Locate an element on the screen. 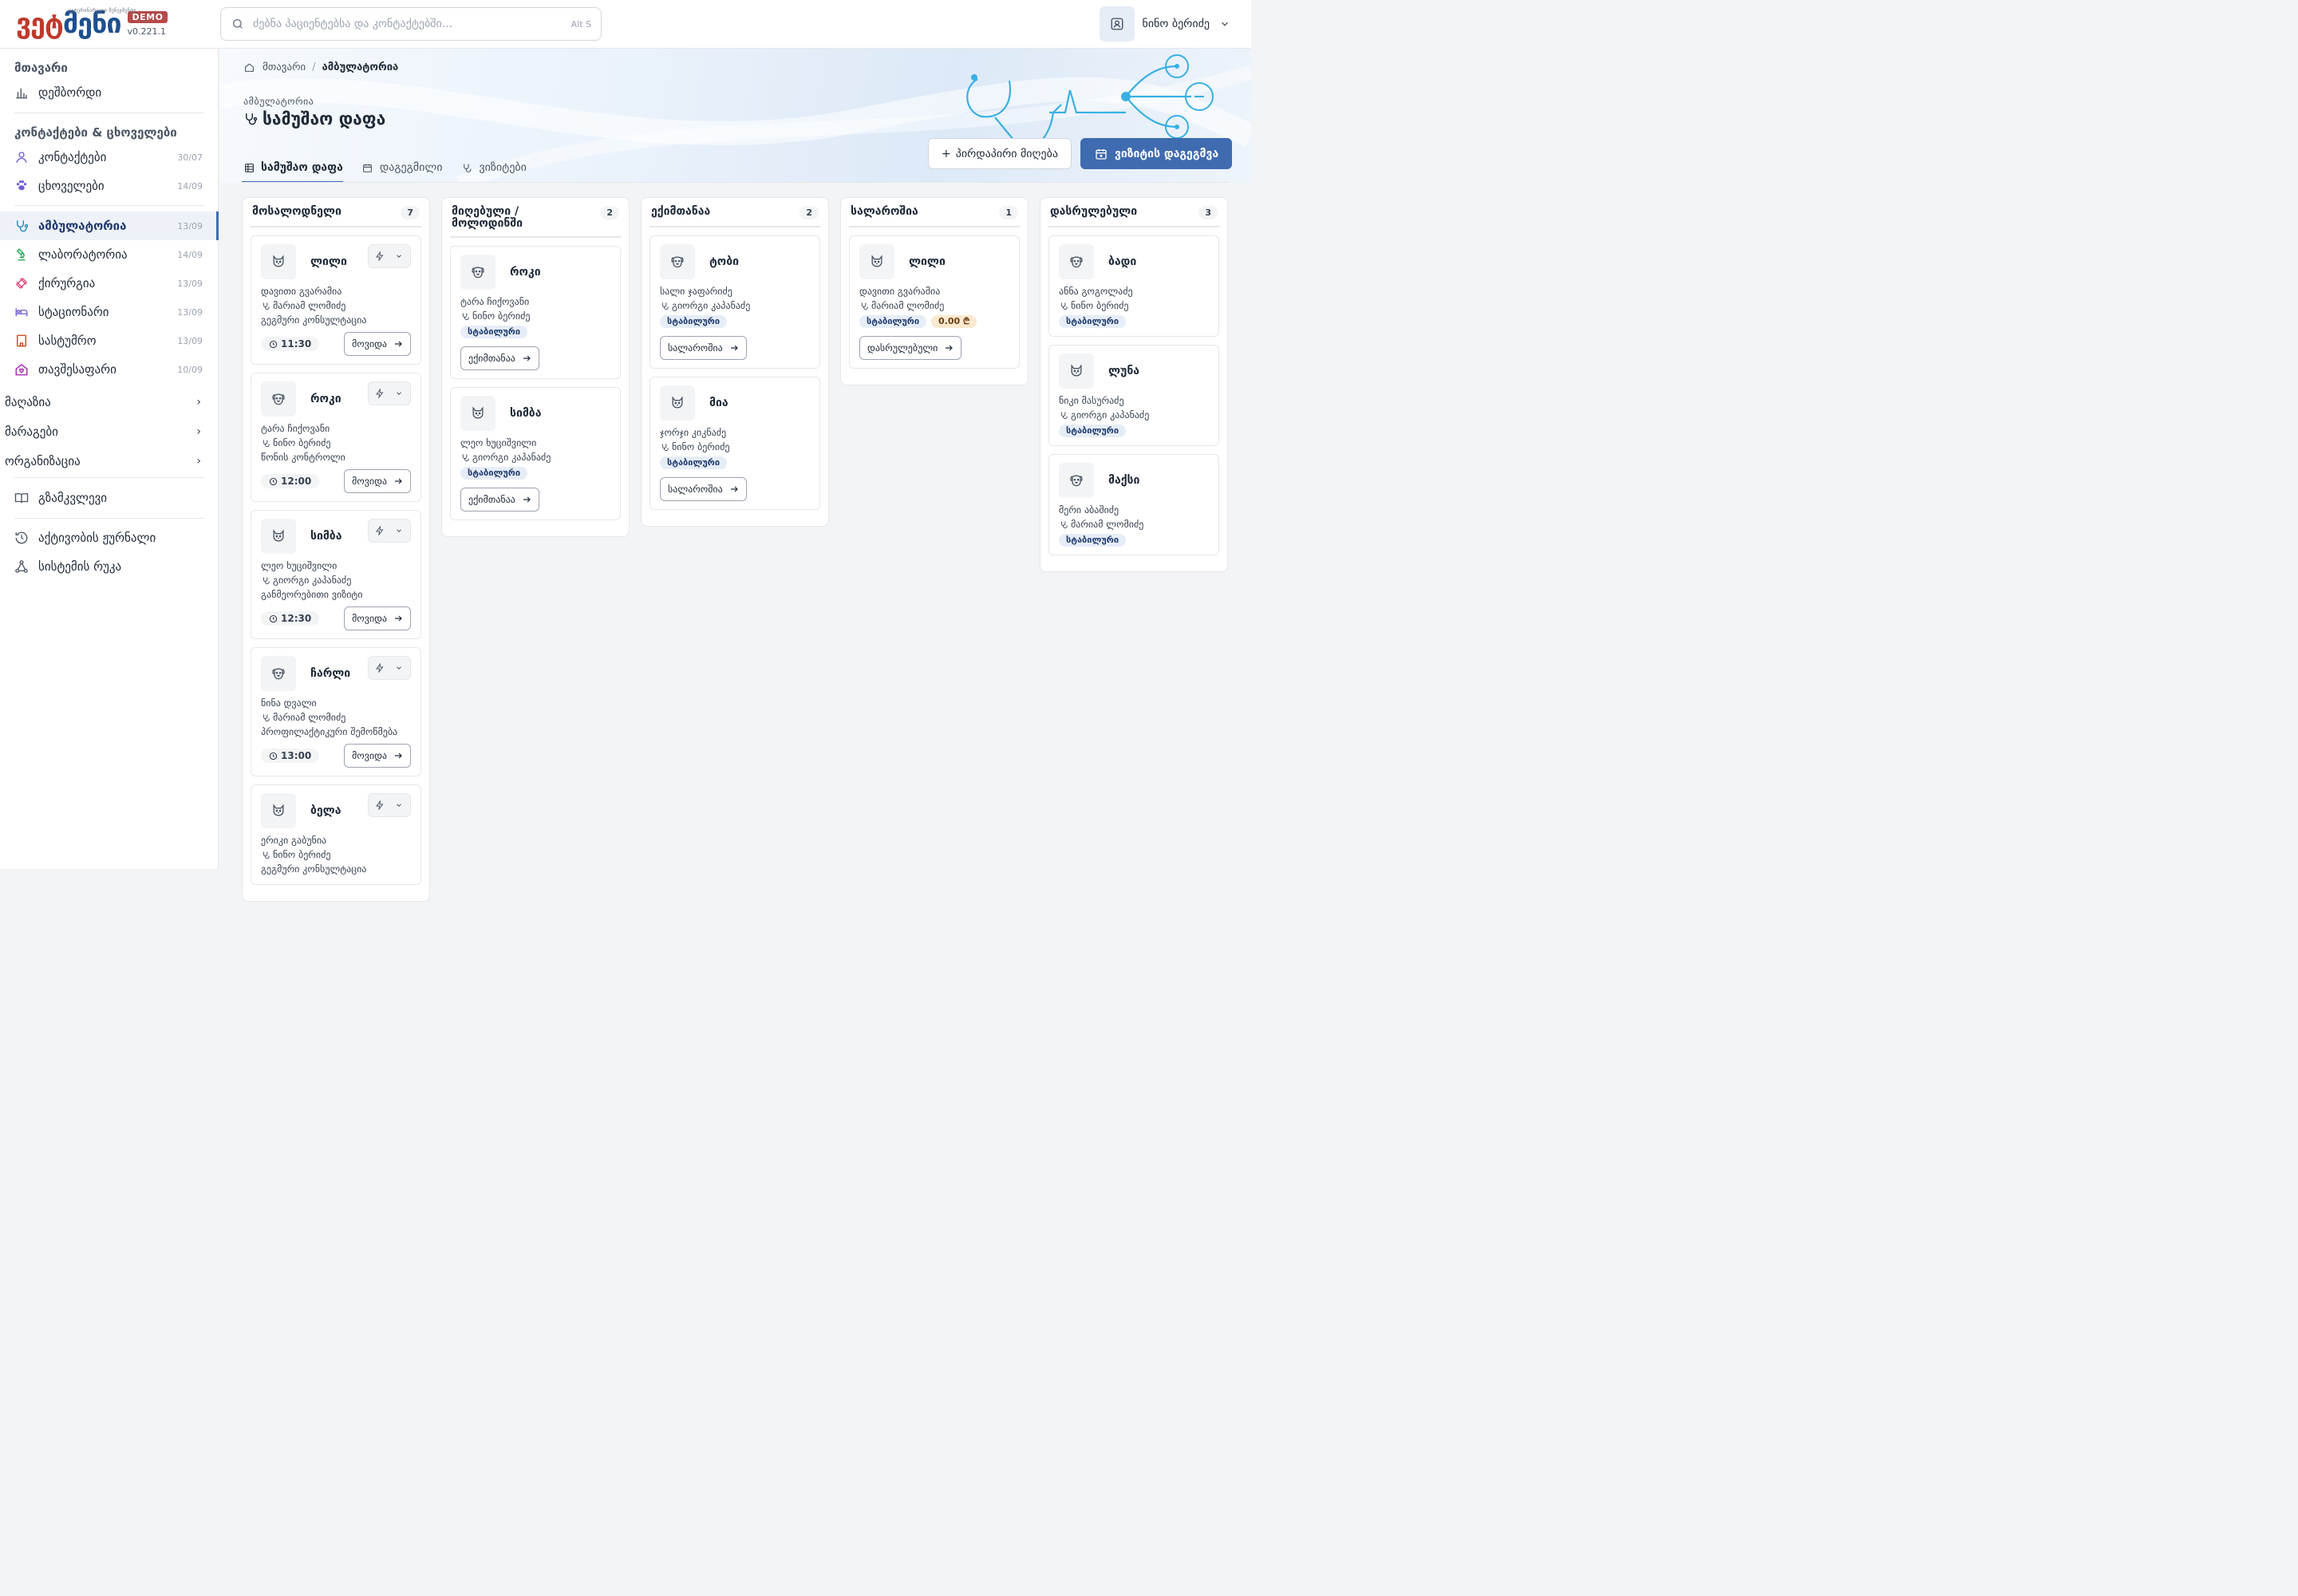 The image size is (2298, 1596). sidebar-item-date: 13/09 is located at coordinates (190, 312).